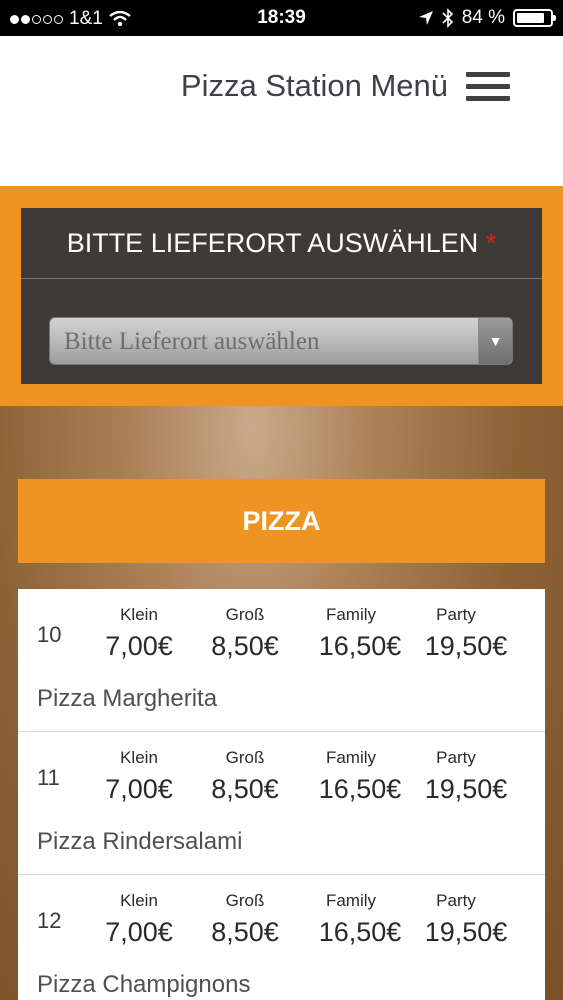  What do you see at coordinates (495, 341) in the screenshot?
I see `triangle-down-icon: ▼` at bounding box center [495, 341].